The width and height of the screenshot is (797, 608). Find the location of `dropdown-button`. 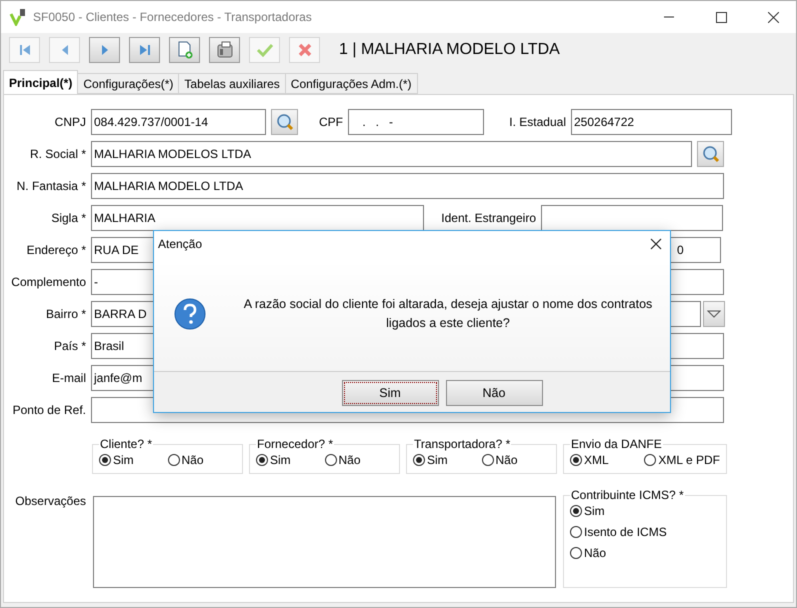

dropdown-button is located at coordinates (714, 314).